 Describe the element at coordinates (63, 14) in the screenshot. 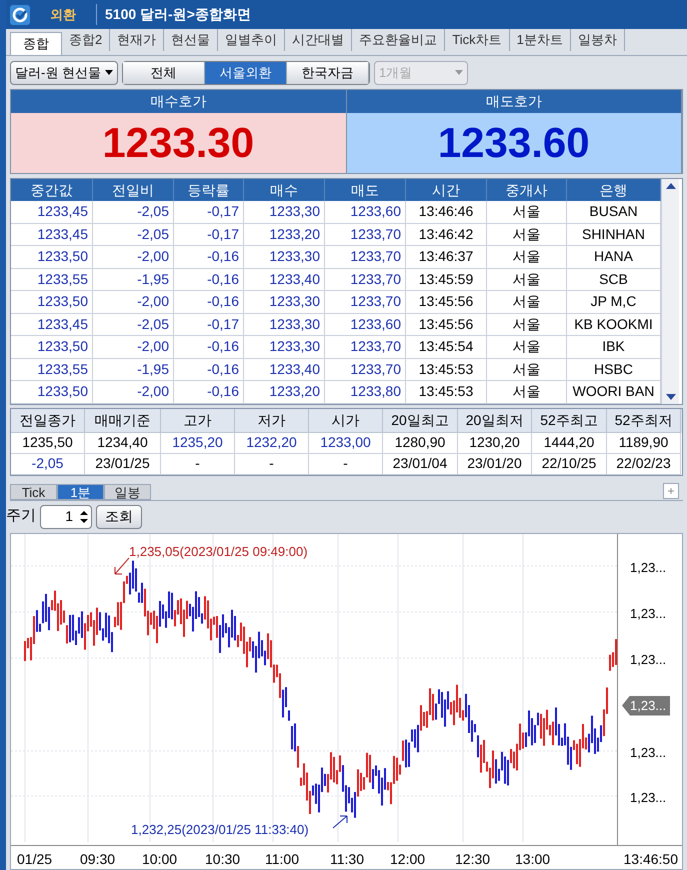

I see `menu-label: 외환` at that location.